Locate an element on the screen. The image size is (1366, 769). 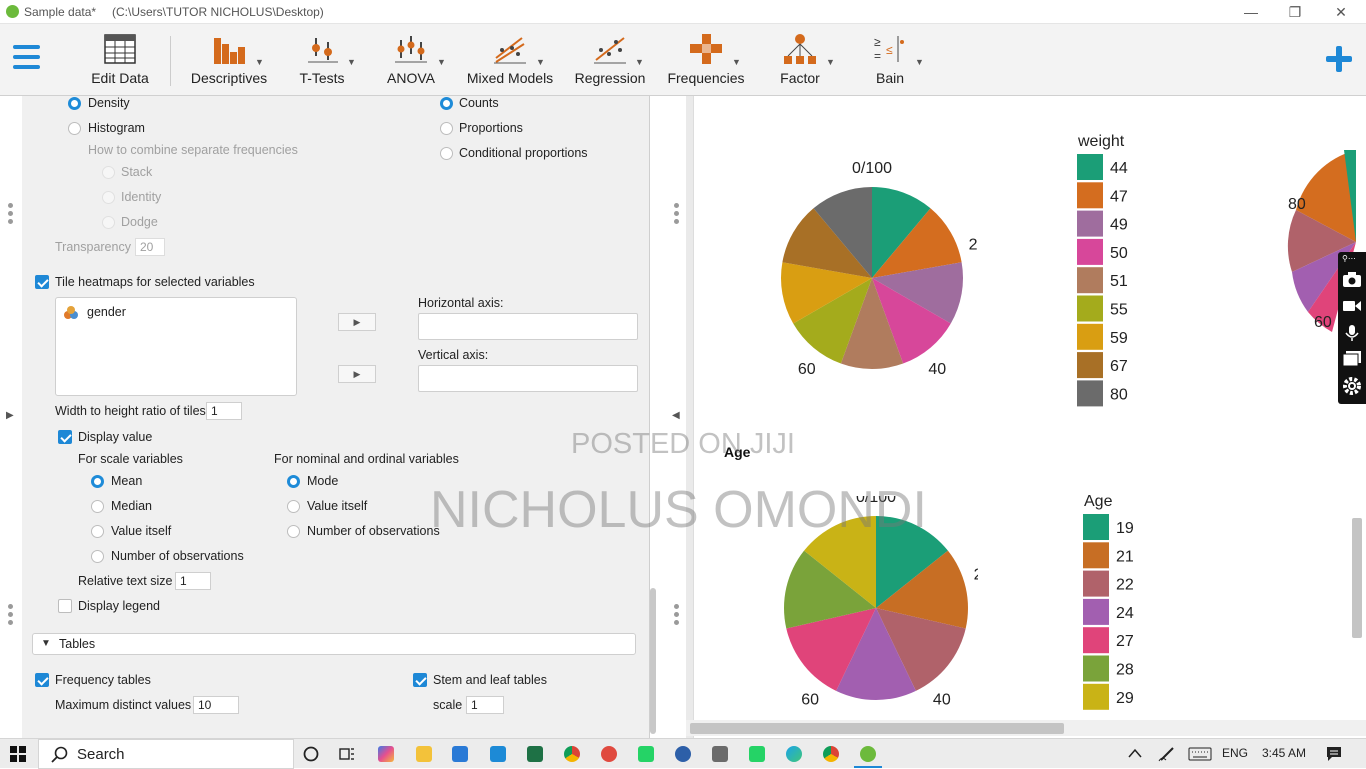
partial-pie-label-80: 80 is located at coordinates (1297, 205).